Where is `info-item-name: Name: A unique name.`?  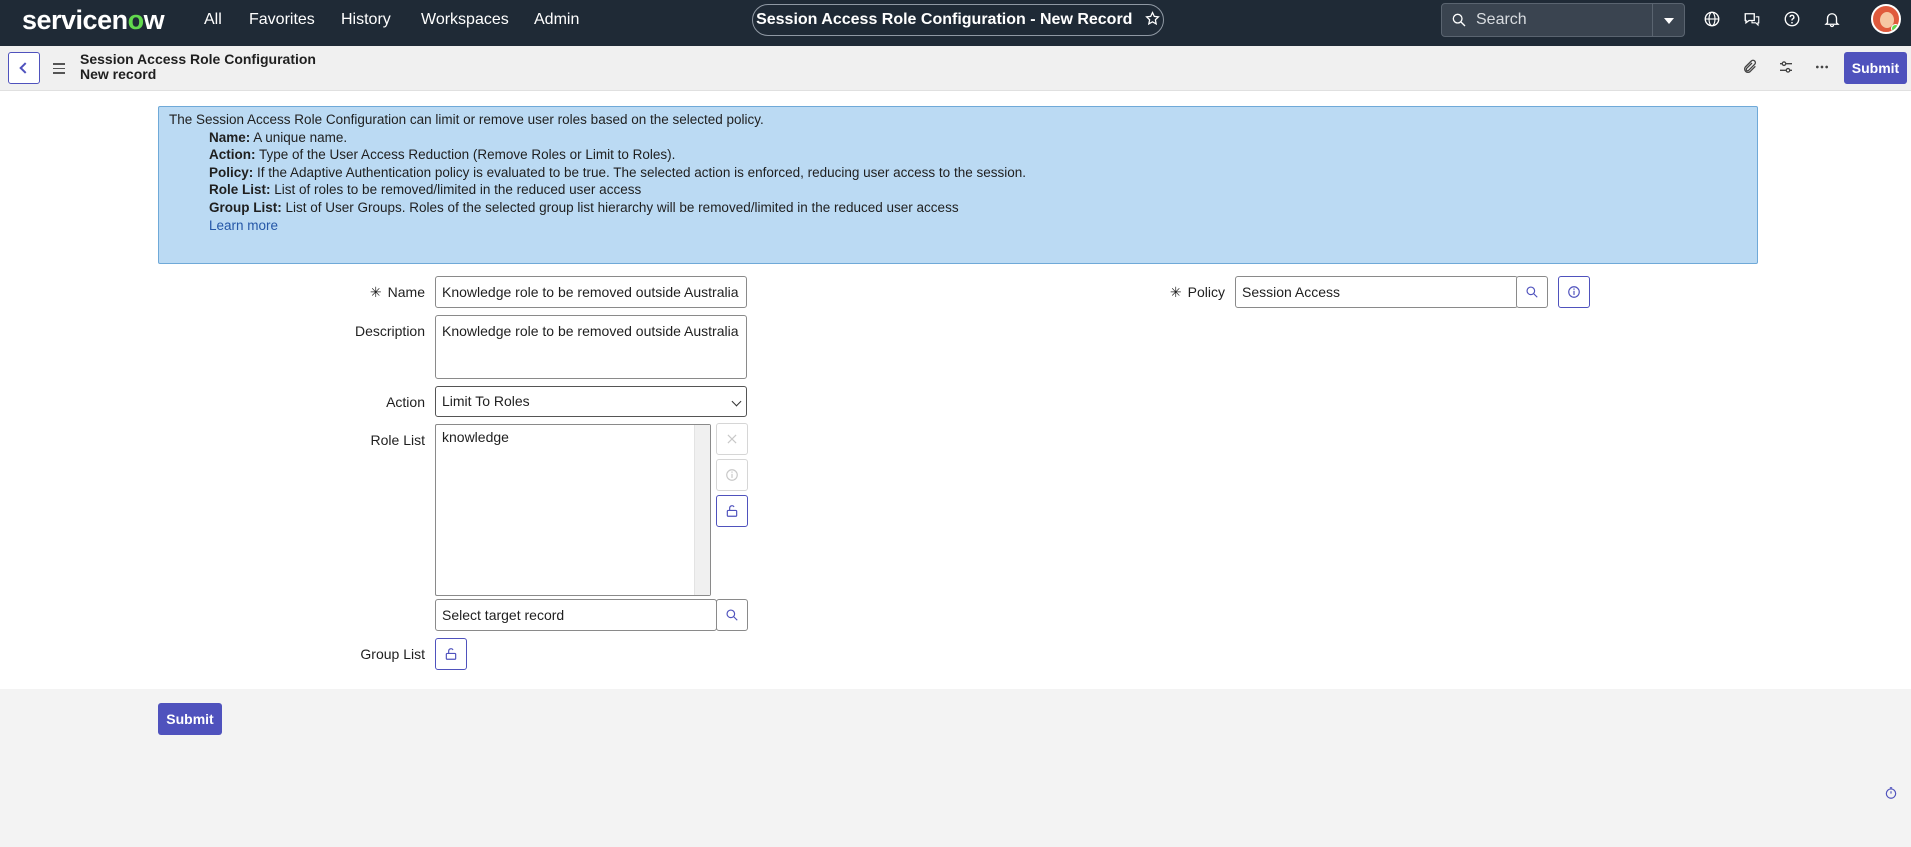
info-item-name: Name: A unique name. is located at coordinates (278, 137).